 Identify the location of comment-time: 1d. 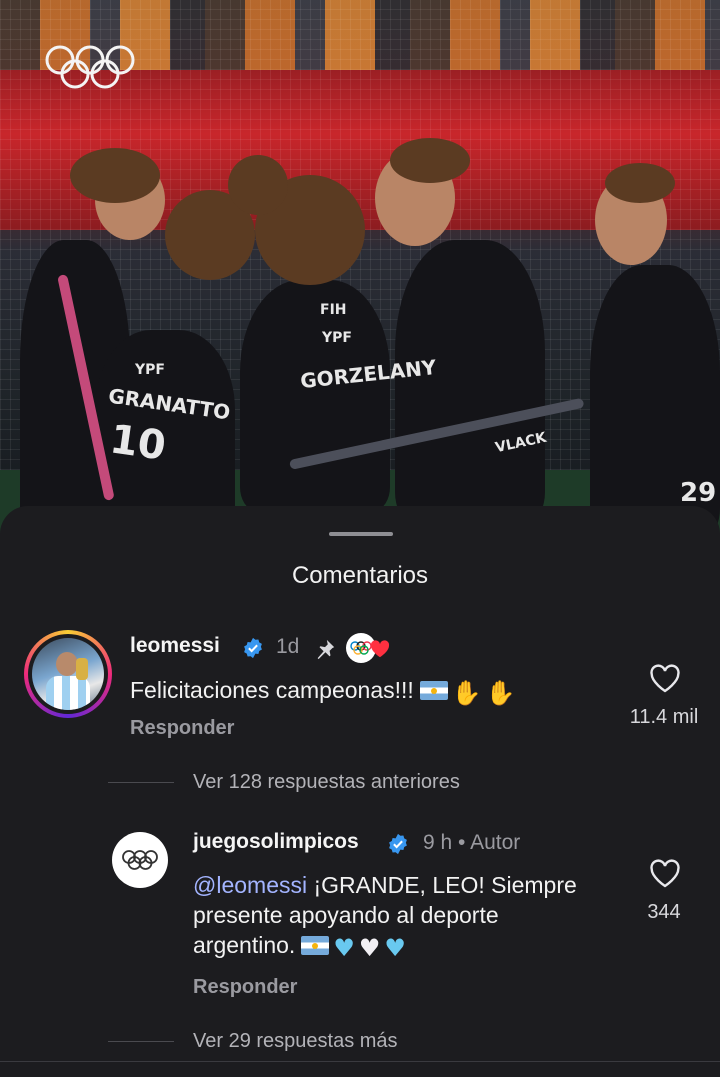
(288, 646).